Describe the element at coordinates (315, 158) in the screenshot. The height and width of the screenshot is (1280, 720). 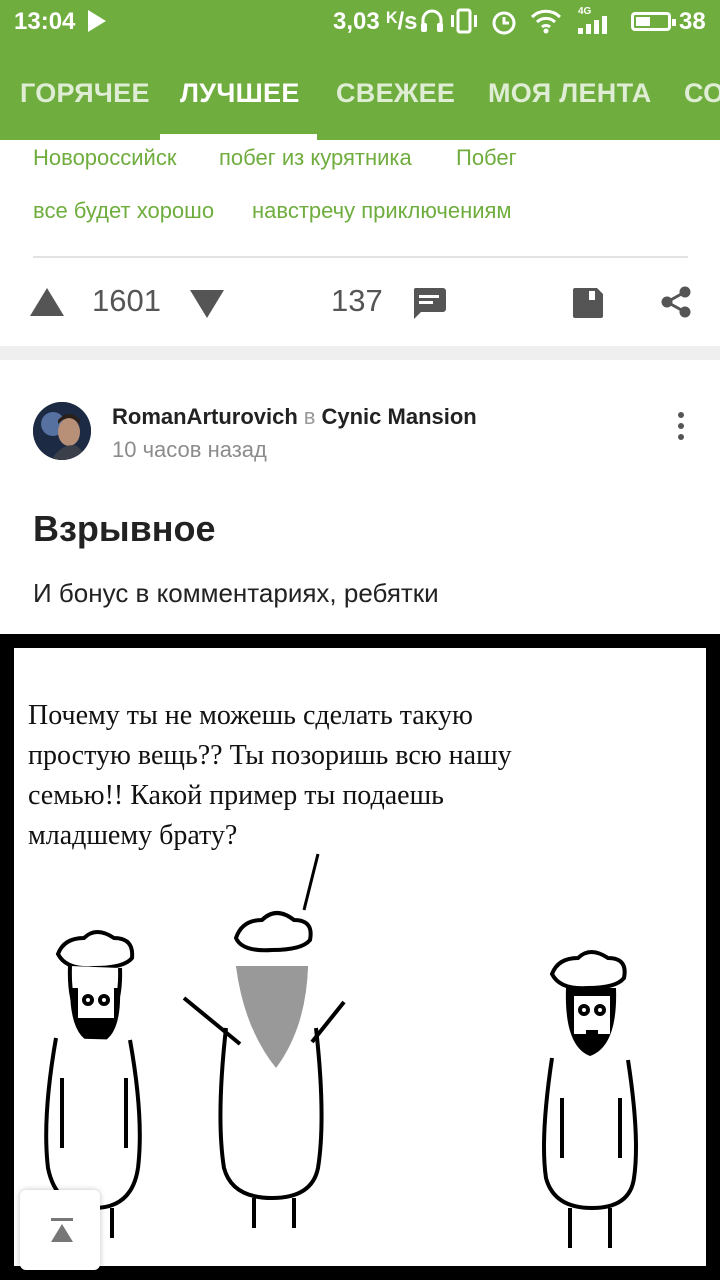
I see `tag: побег из курятника` at that location.